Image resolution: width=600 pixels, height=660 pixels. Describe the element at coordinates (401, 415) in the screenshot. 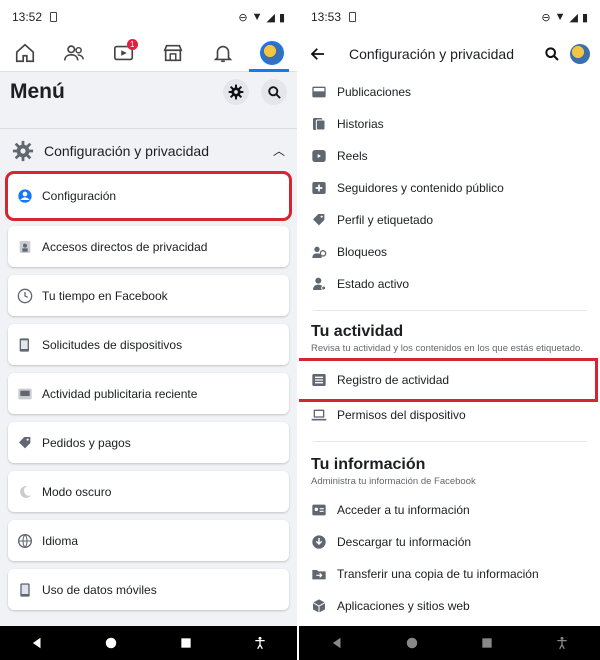

I see `settings-row-label: Permisos del dispositivo` at that location.